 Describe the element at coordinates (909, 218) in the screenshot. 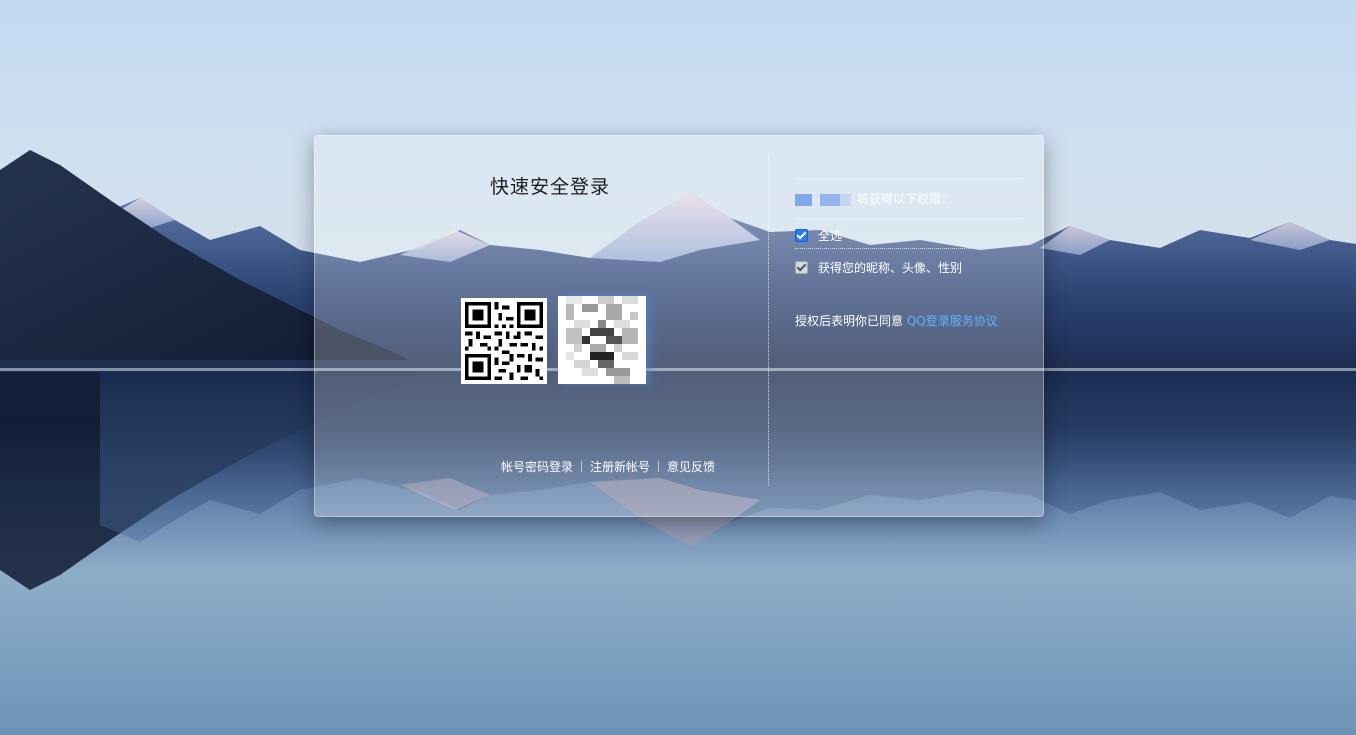

I see `permissions-header-line` at that location.